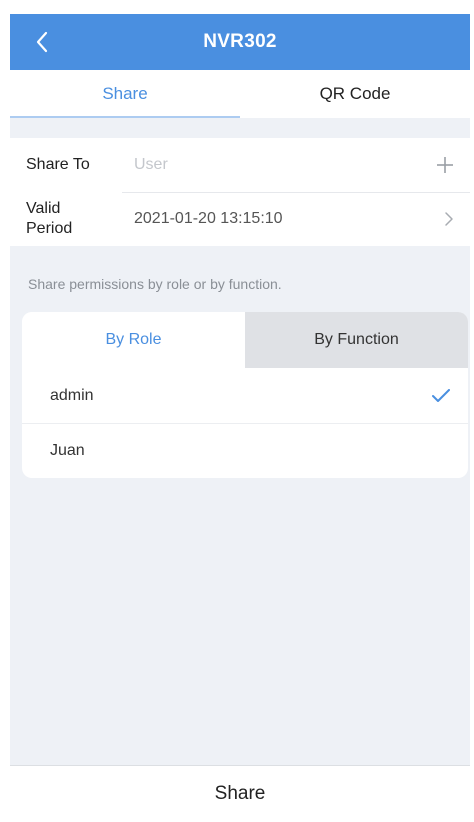 The width and height of the screenshot is (474, 822). What do you see at coordinates (284, 165) in the screenshot?
I see `share-to-input: User` at bounding box center [284, 165].